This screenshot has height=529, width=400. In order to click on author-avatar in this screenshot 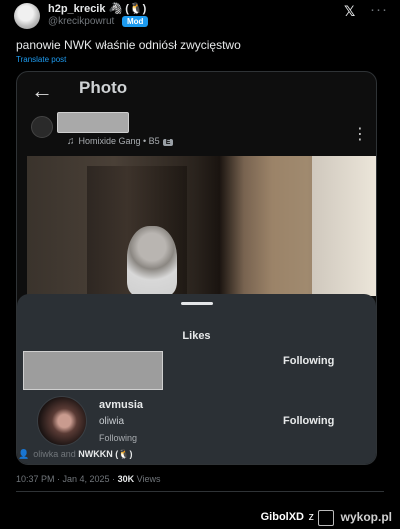, I will do `click(27, 16)`.